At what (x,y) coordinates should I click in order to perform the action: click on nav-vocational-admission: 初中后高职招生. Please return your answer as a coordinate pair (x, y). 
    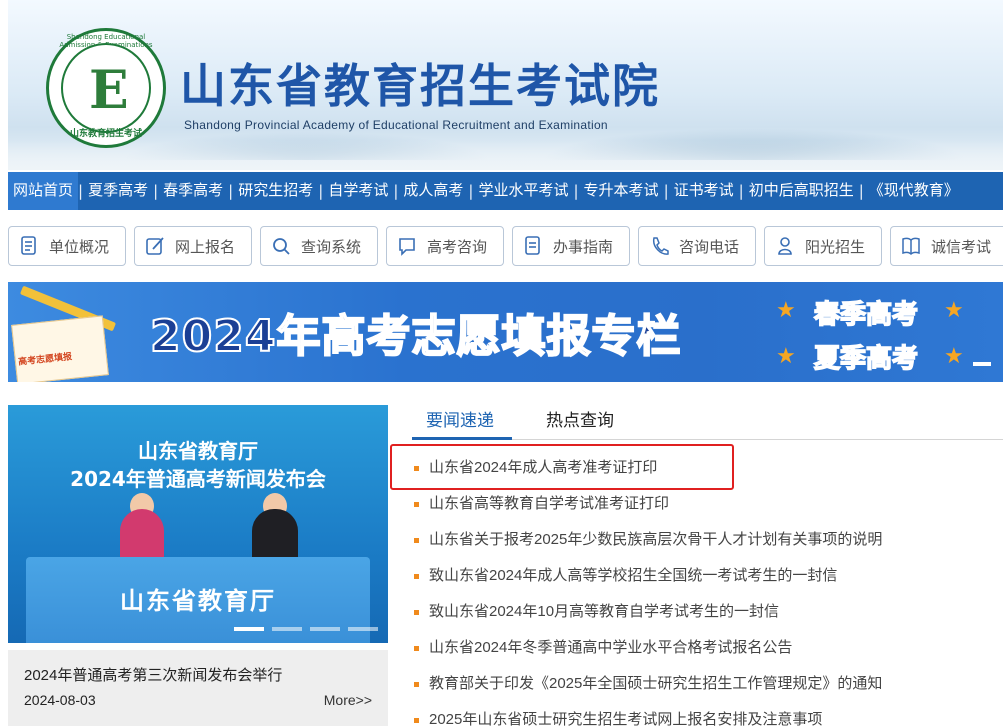
    Looking at the image, I should click on (801, 191).